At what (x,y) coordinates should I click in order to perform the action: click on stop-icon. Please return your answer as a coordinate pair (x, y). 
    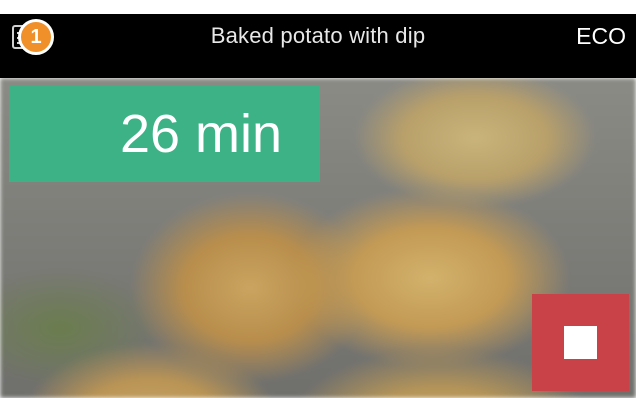
    Looking at the image, I should click on (580, 342).